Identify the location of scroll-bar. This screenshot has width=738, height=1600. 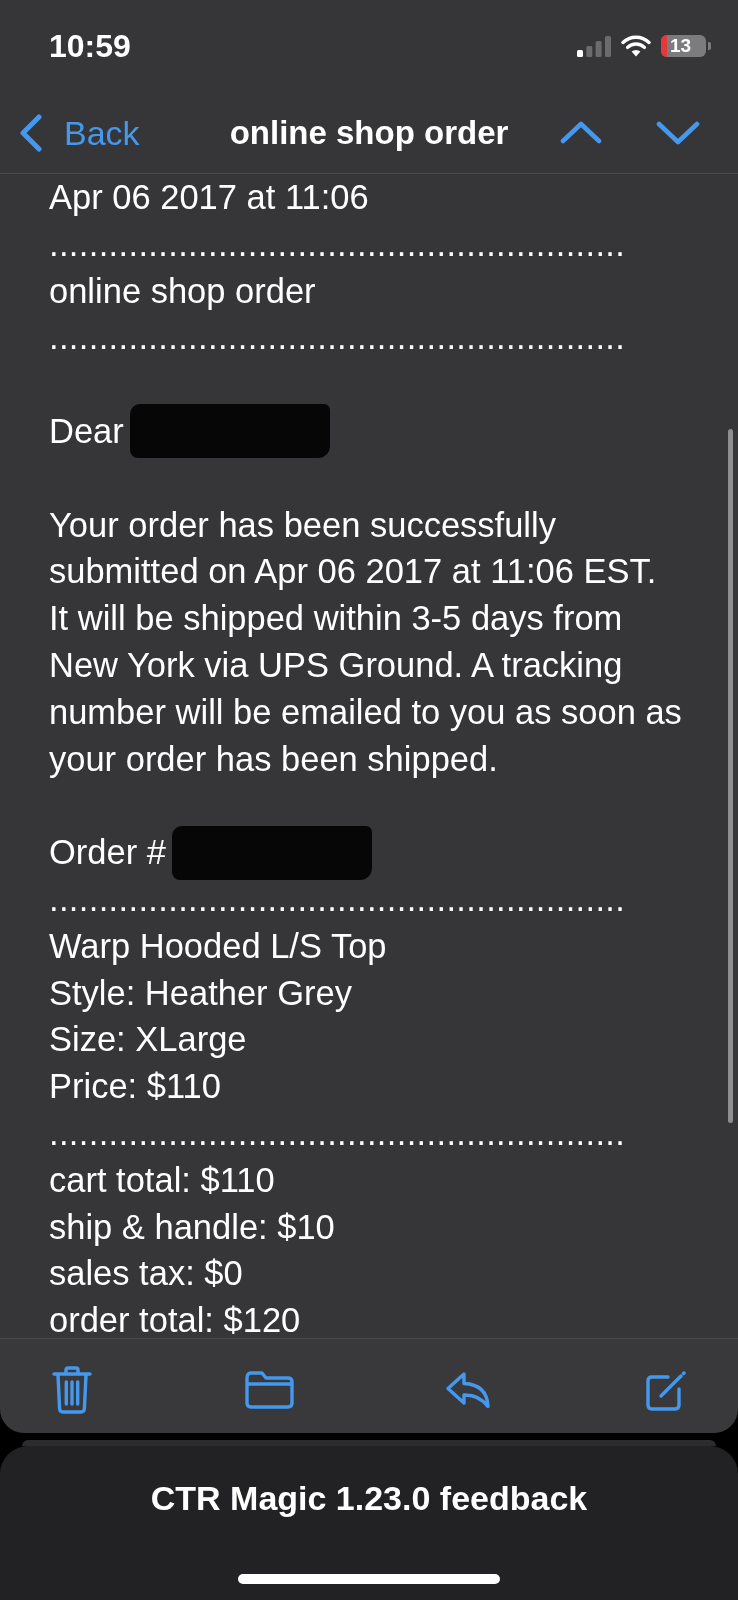
(730, 776).